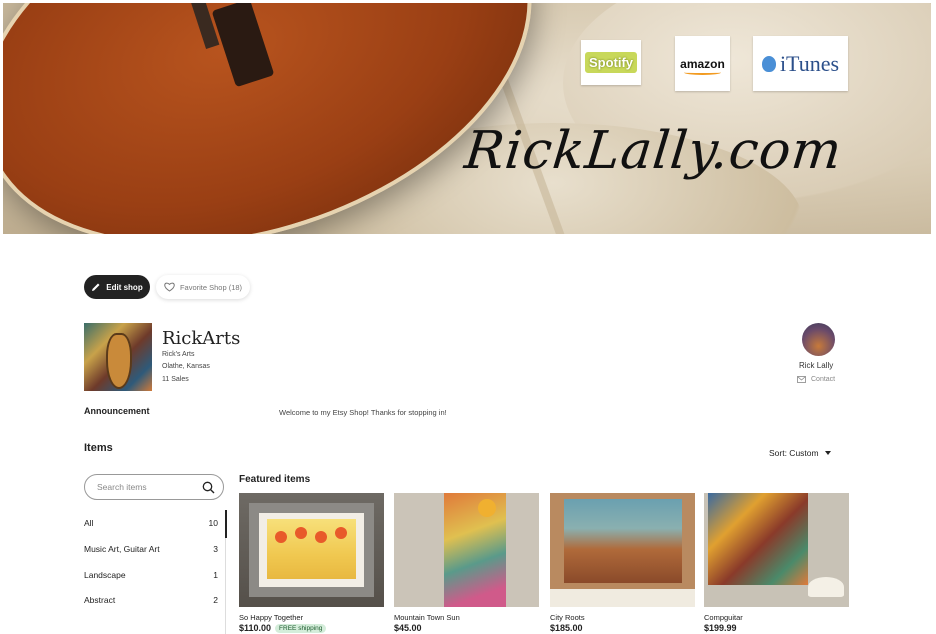 The image size is (936, 634). Describe the element at coordinates (98, 448) in the screenshot. I see `items-heading: Items` at that location.